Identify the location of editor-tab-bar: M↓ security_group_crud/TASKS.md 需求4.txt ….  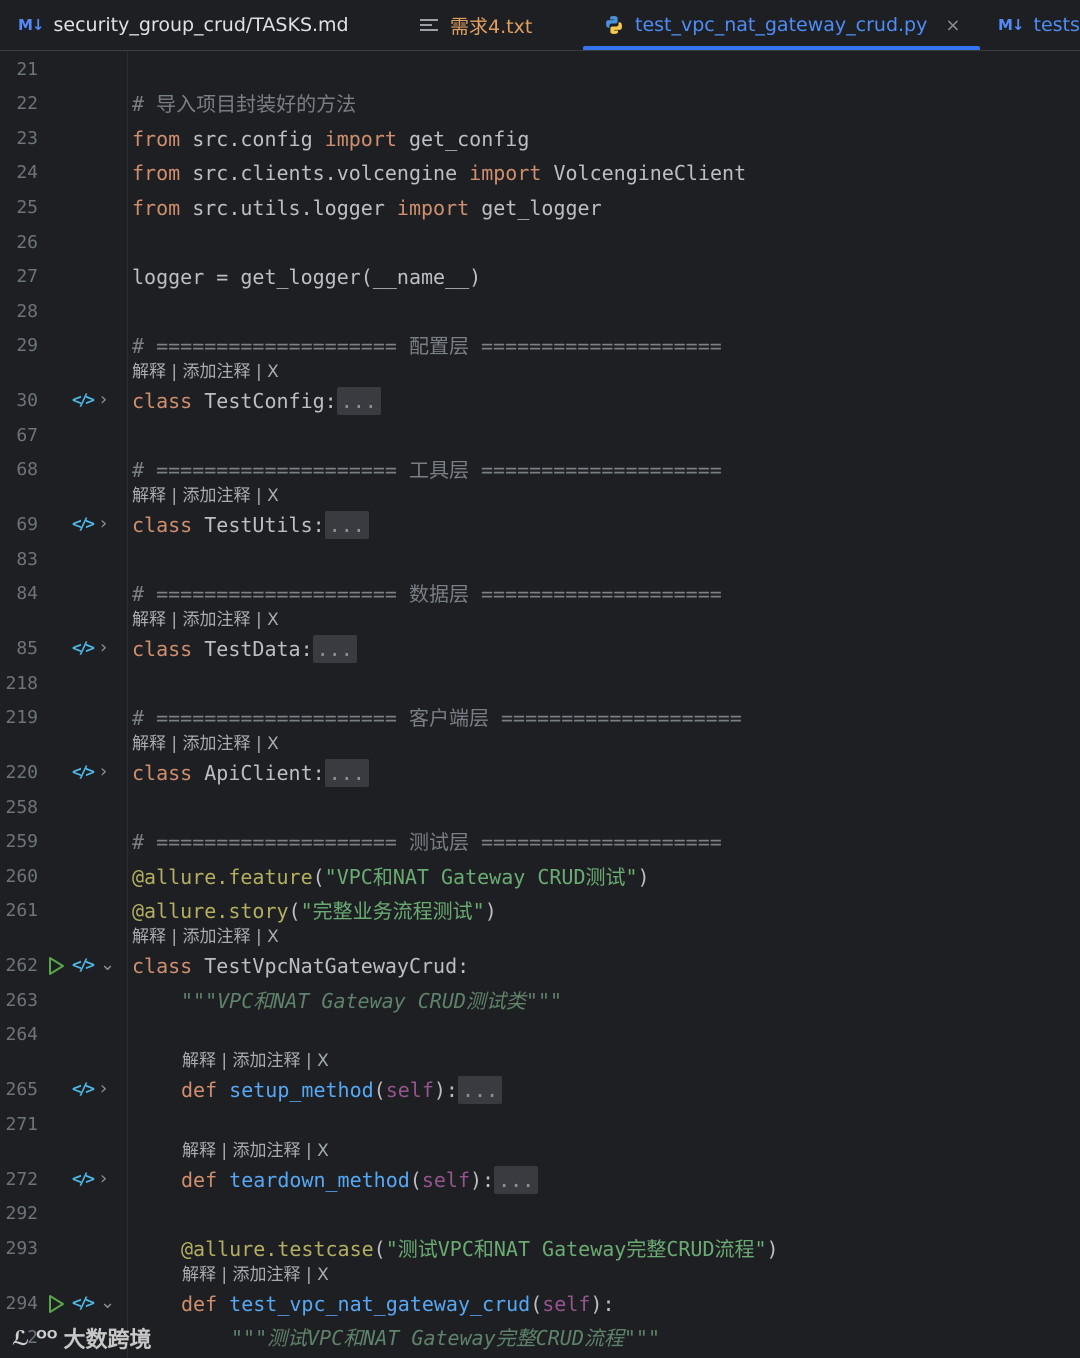
(540, 25).